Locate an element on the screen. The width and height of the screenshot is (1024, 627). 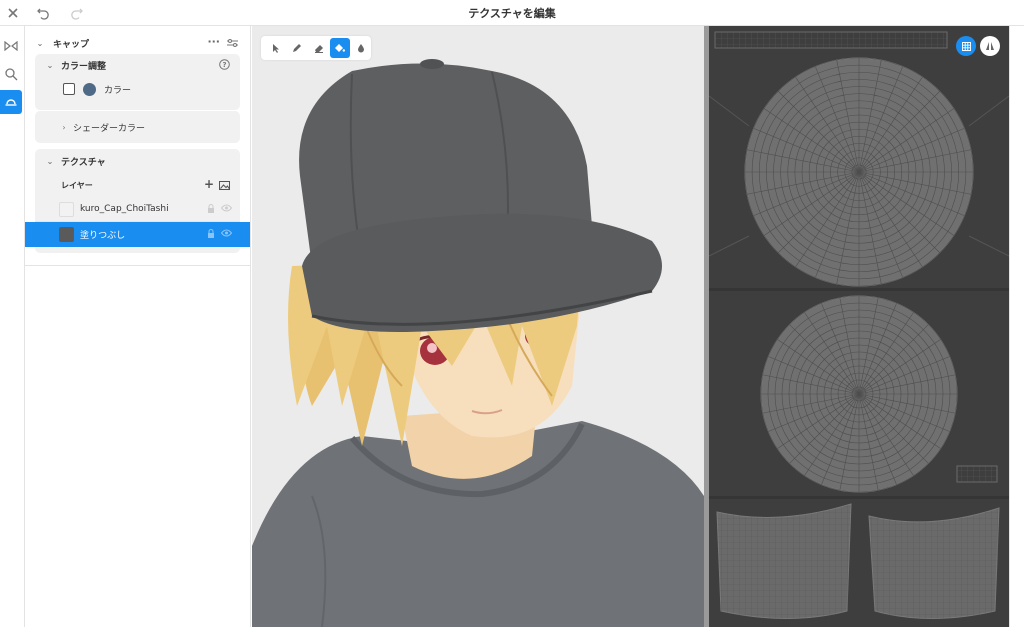
bone-tool-button is located at coordinates (11, 46).